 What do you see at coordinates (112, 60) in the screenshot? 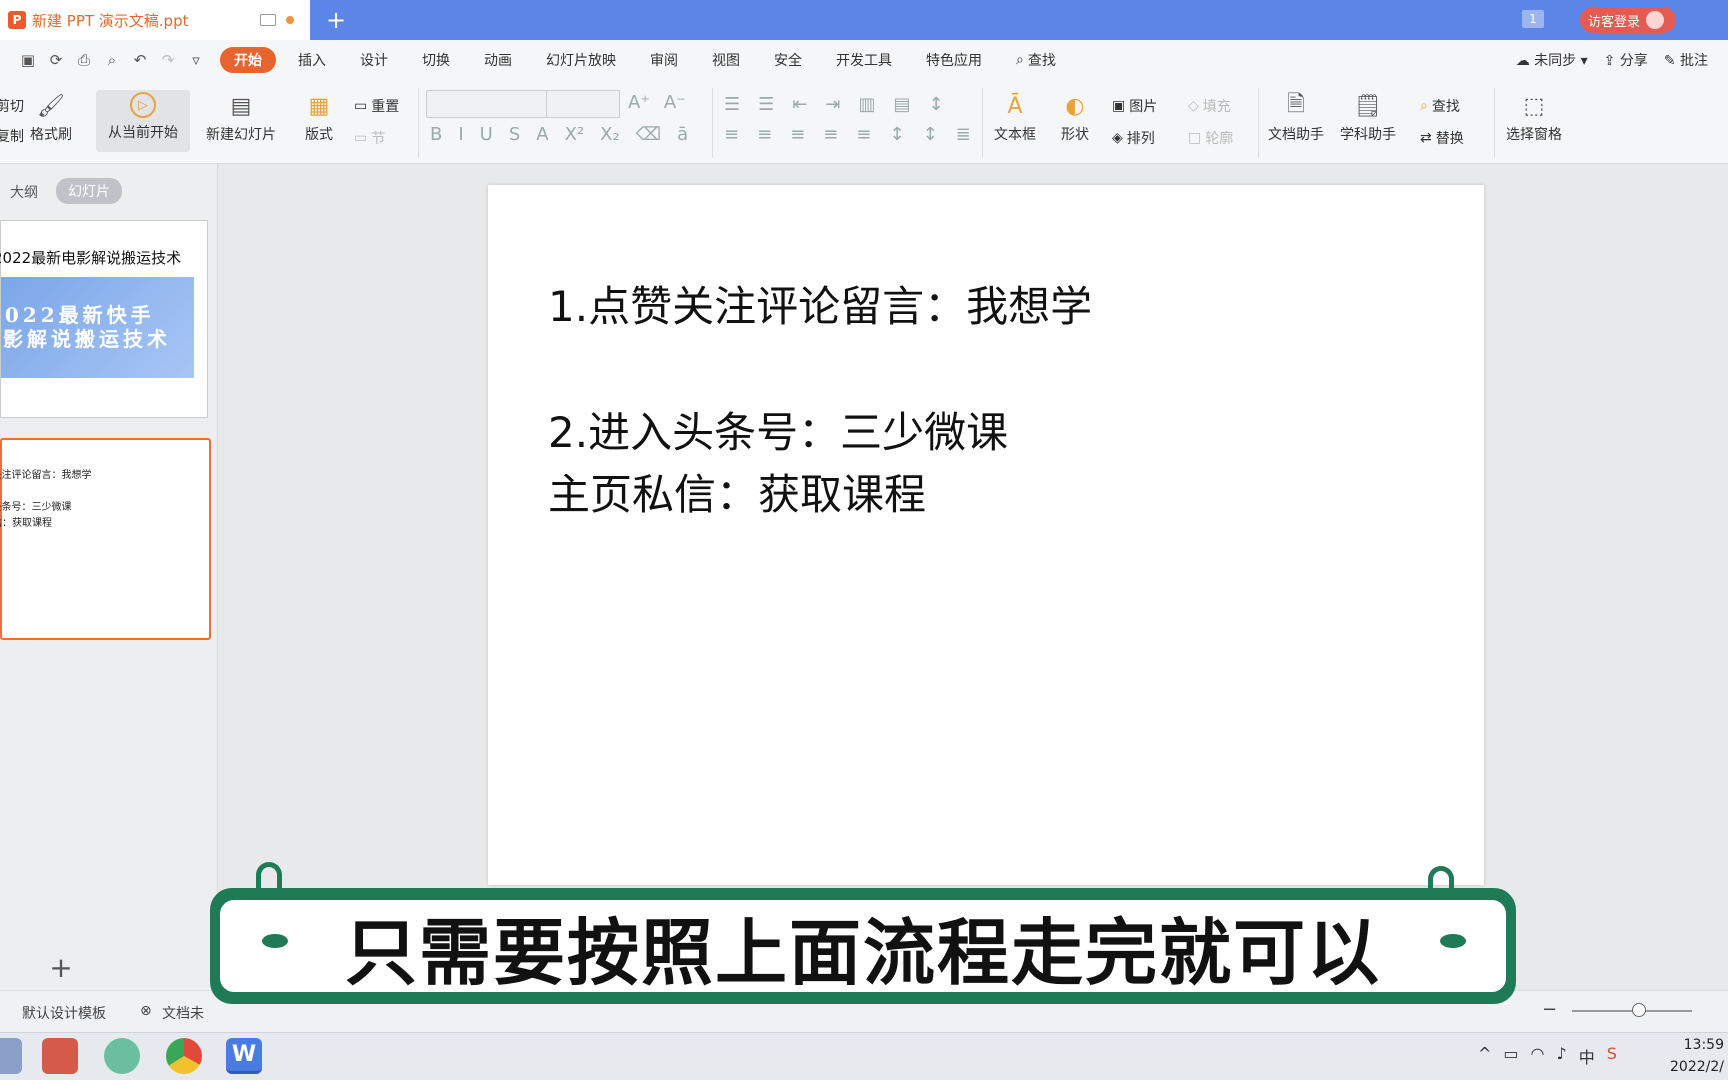
I see `preview-icon: ⌕` at bounding box center [112, 60].